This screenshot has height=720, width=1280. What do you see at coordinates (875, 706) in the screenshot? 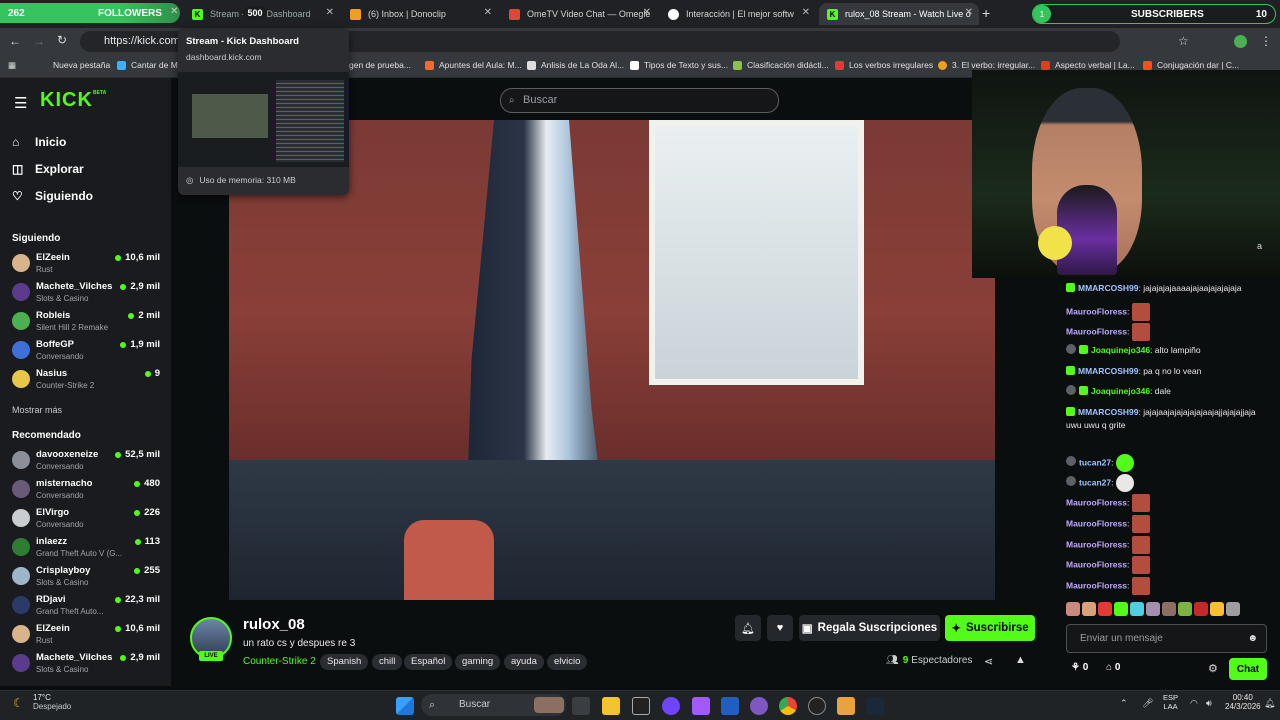
I see `steam-icon` at bounding box center [875, 706].